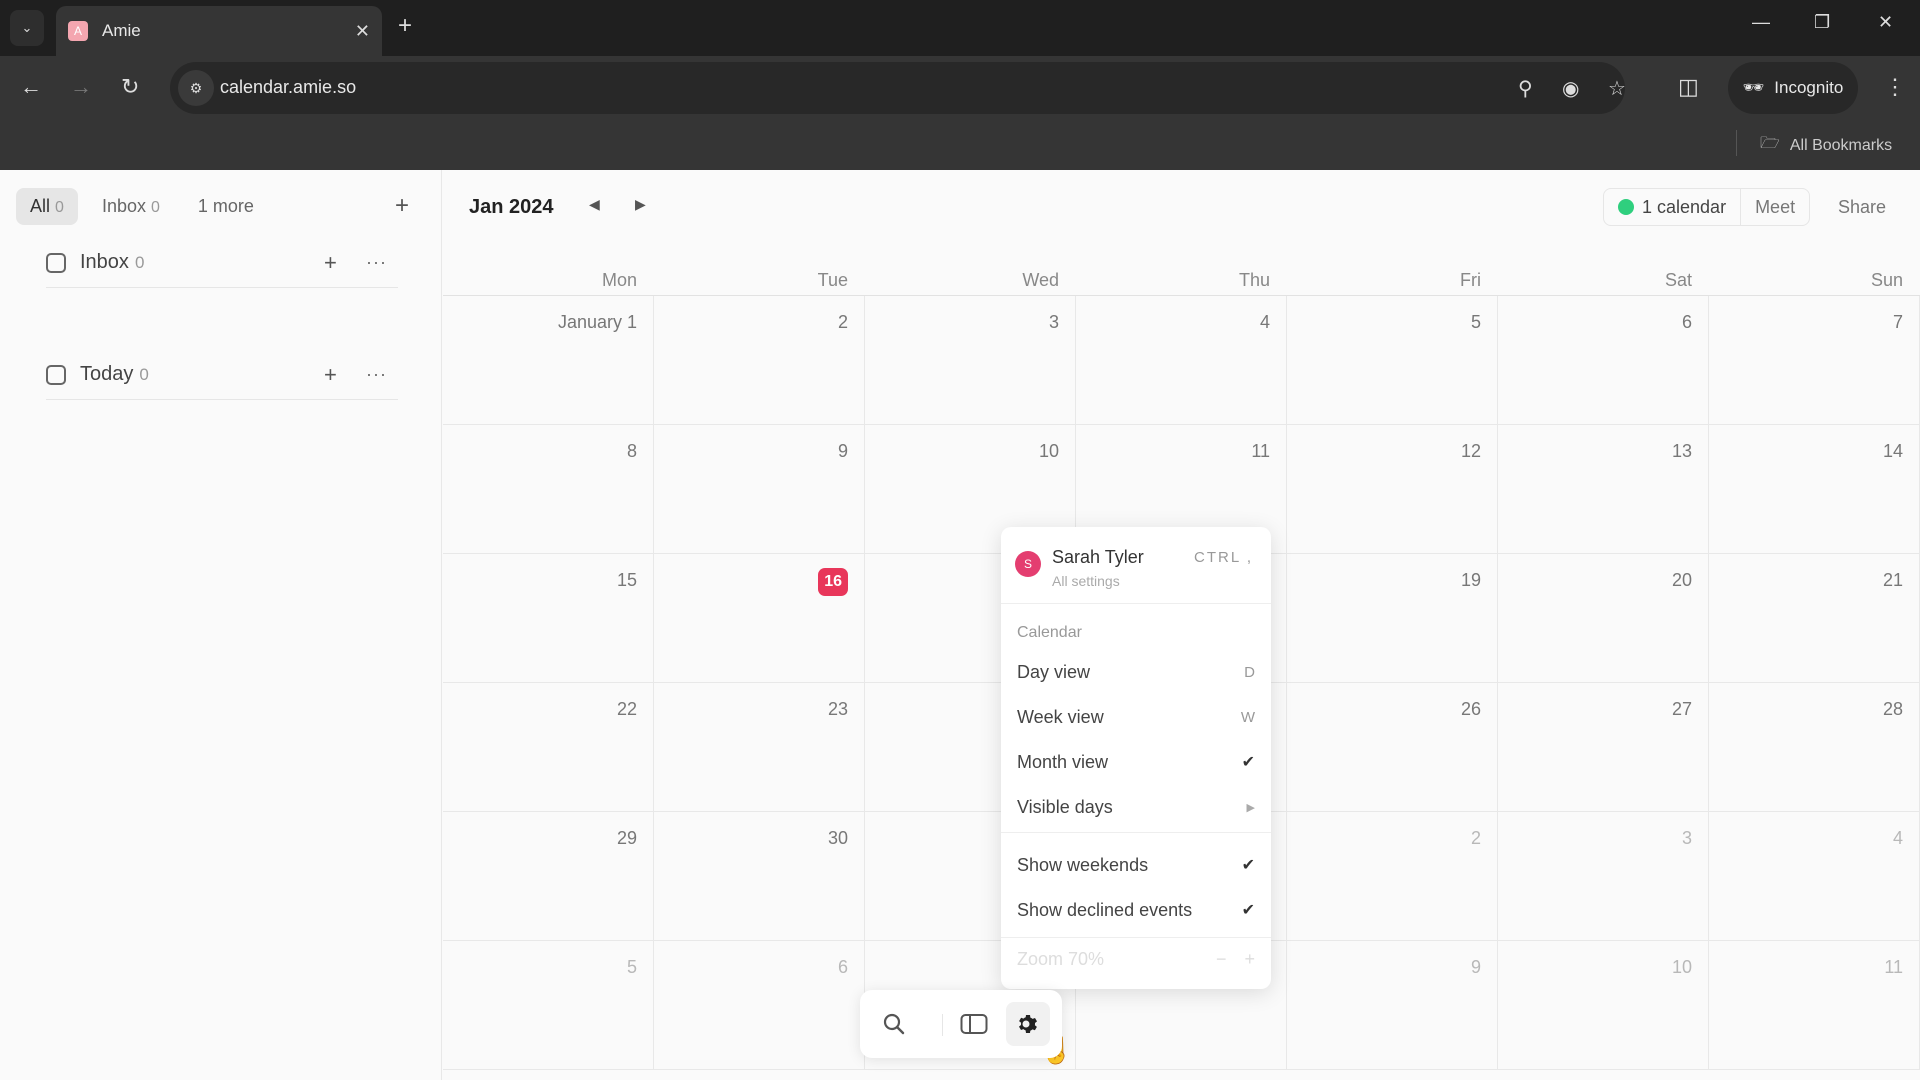  Describe the element at coordinates (1893, 967) in the screenshot. I see `date-number: 11` at that location.